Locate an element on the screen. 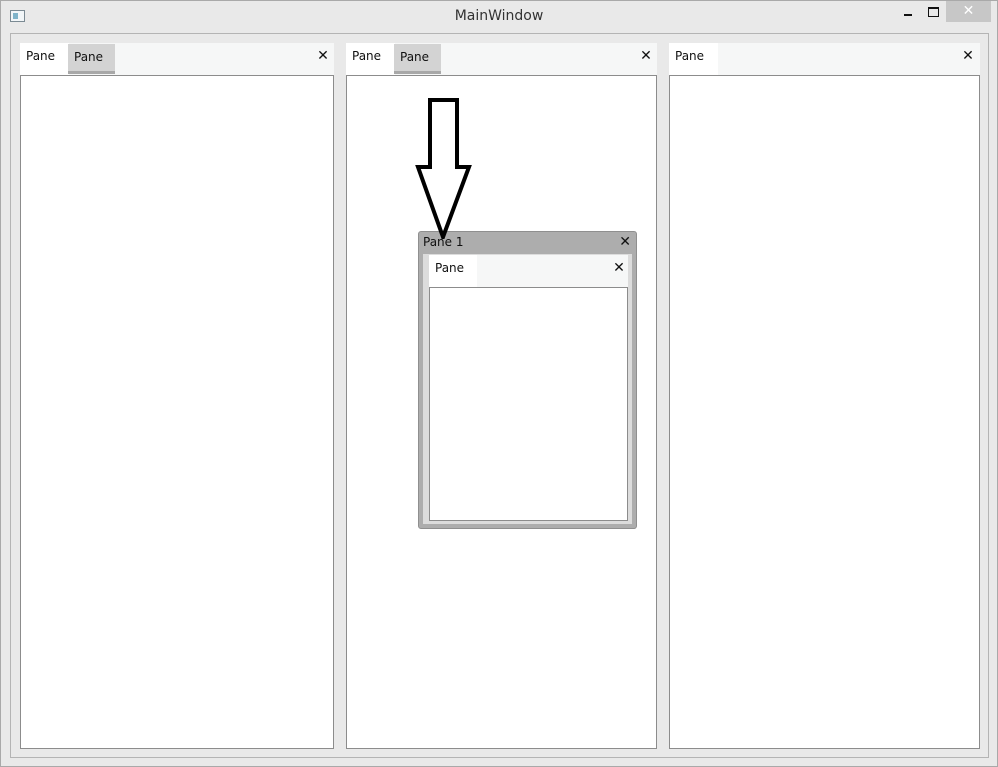  floating-pane-window: Pane 1 ✕ Pane 1 ✕ is located at coordinates (527, 380).